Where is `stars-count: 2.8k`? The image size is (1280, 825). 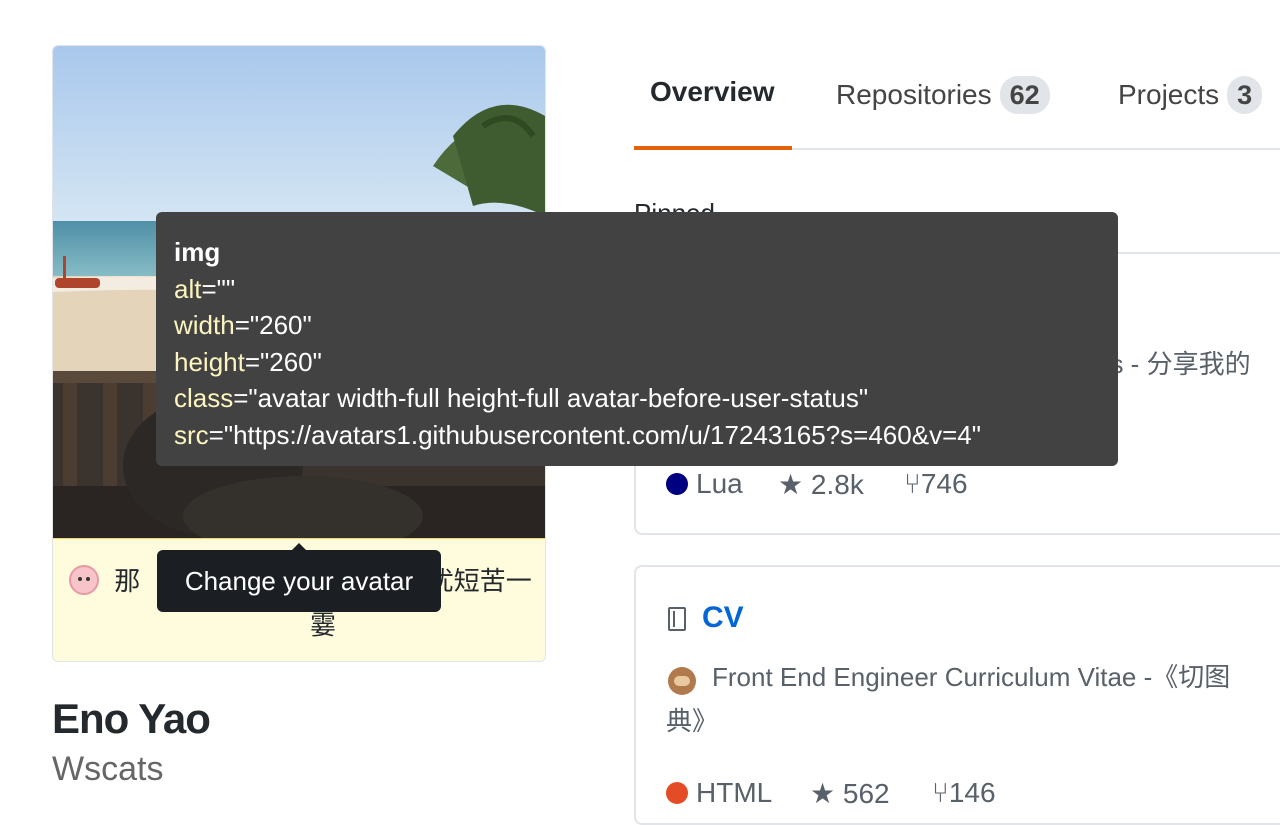
stars-count: 2.8k is located at coordinates (837, 484).